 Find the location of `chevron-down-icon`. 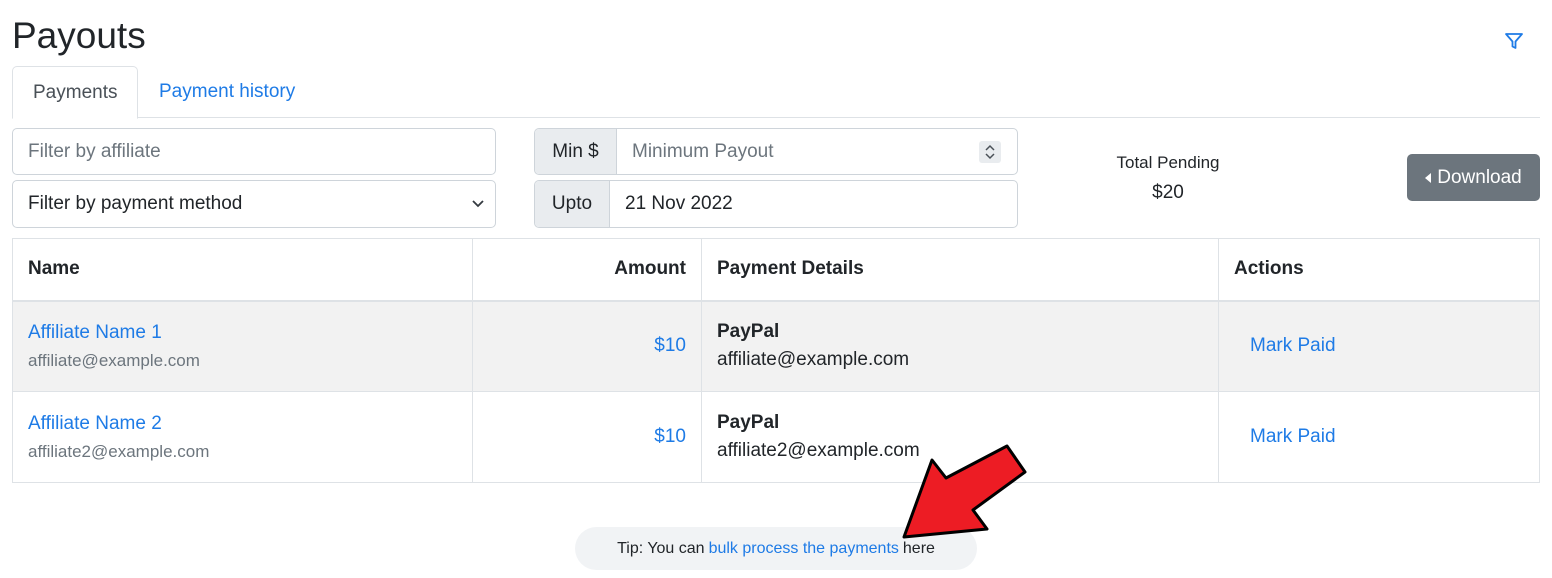

chevron-down-icon is located at coordinates (478, 204).